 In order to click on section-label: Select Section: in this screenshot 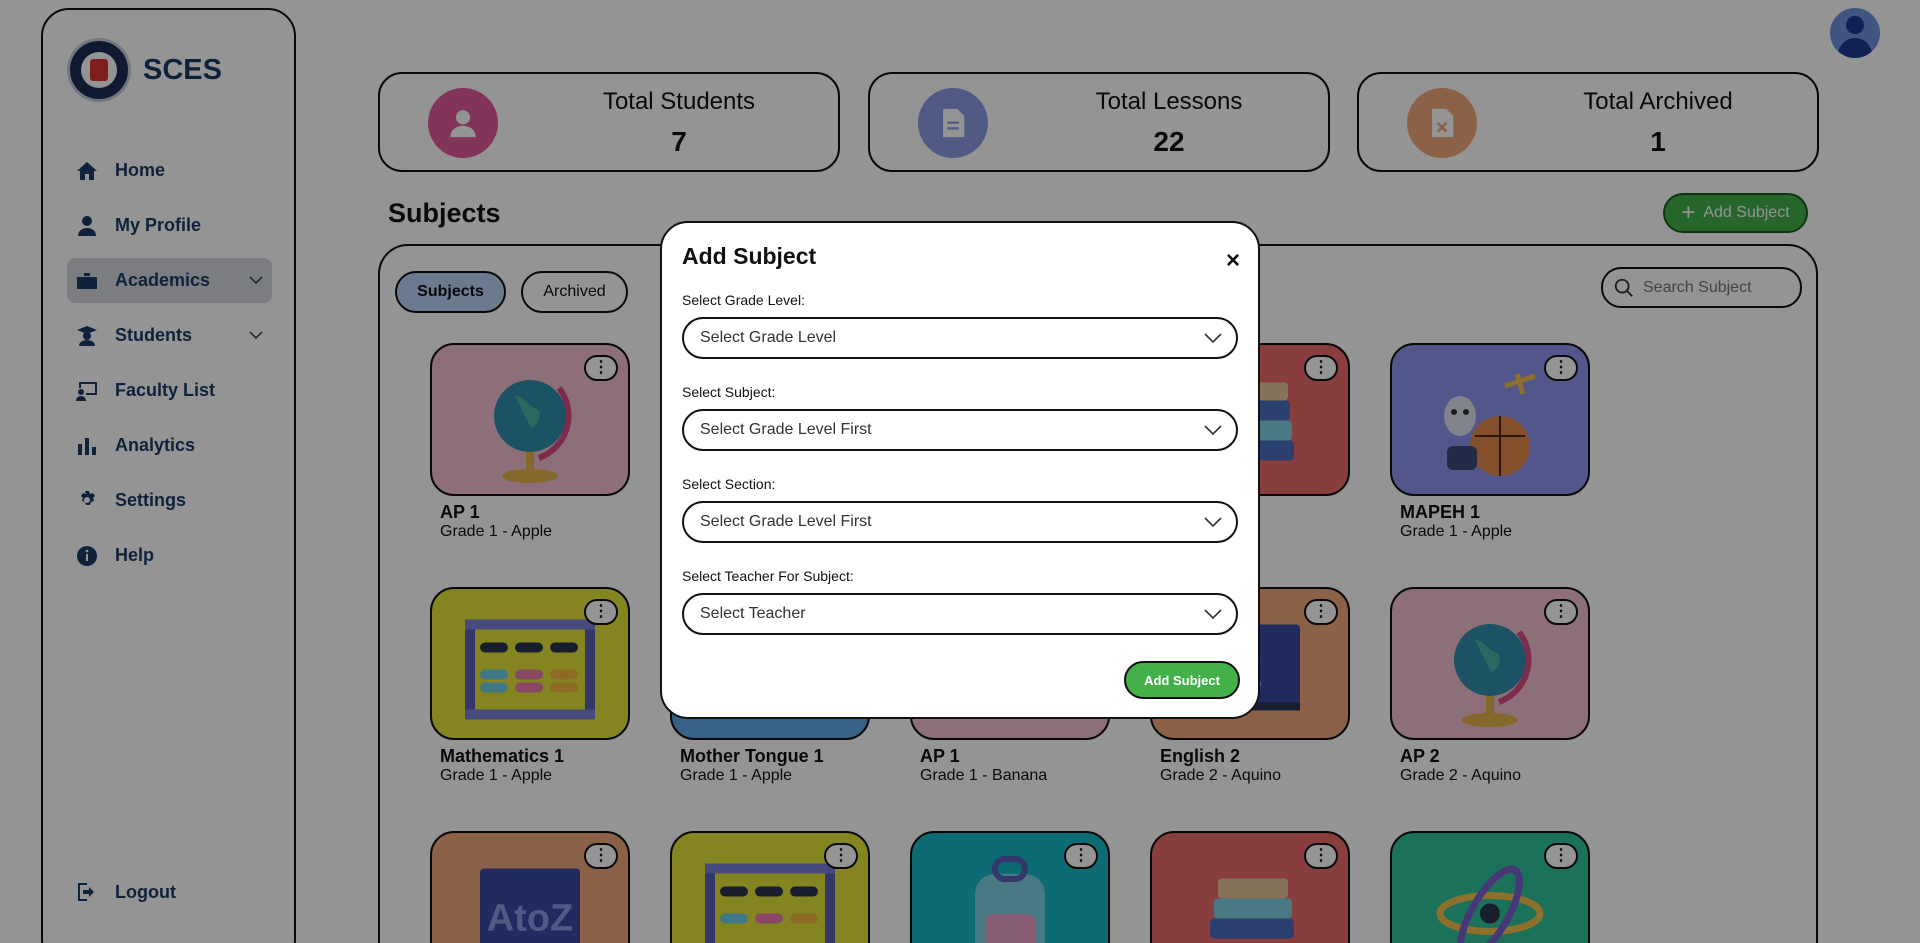, I will do `click(729, 484)`.